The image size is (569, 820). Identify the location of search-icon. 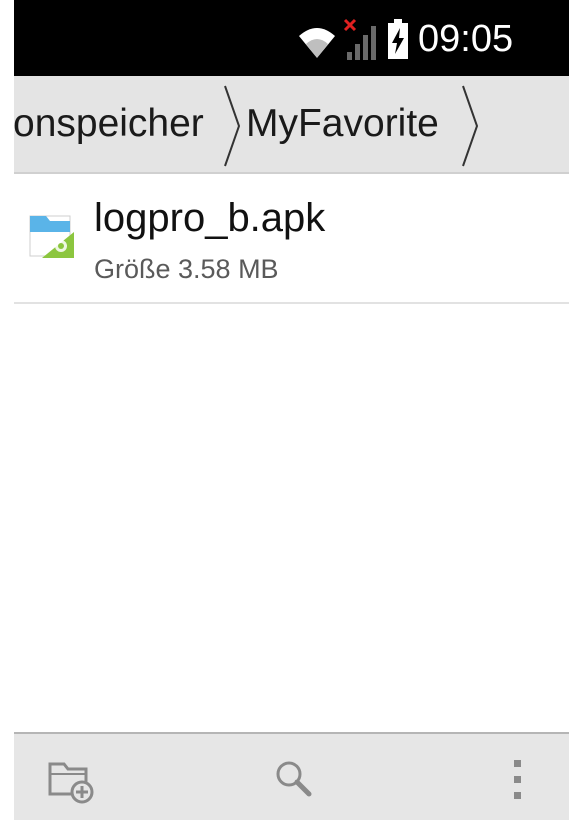
(295, 780).